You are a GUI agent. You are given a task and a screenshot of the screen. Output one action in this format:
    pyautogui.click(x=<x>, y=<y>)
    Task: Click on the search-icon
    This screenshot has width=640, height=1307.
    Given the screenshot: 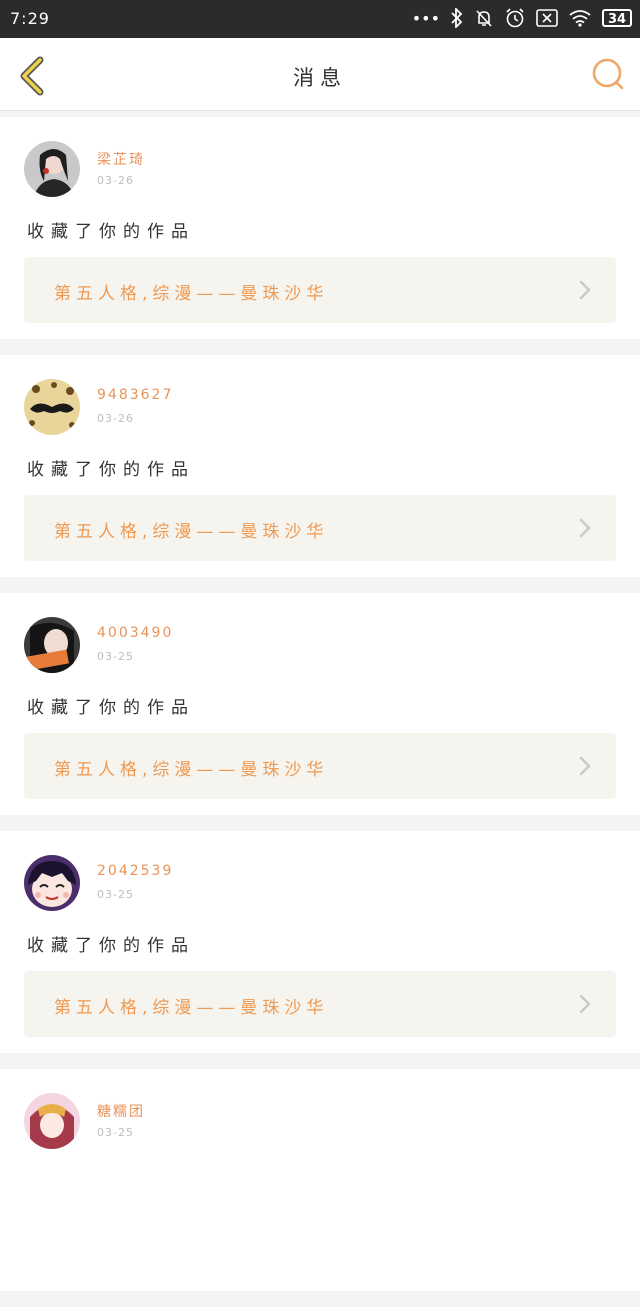 What is the action you would take?
    pyautogui.click(x=608, y=74)
    